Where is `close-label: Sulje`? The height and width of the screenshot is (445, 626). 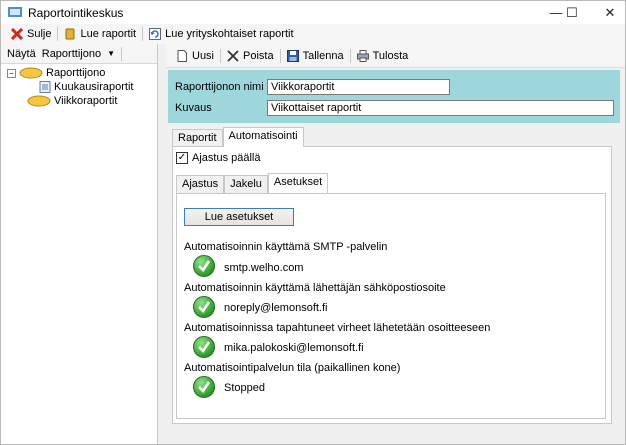
close-label: Sulje is located at coordinates (39, 34).